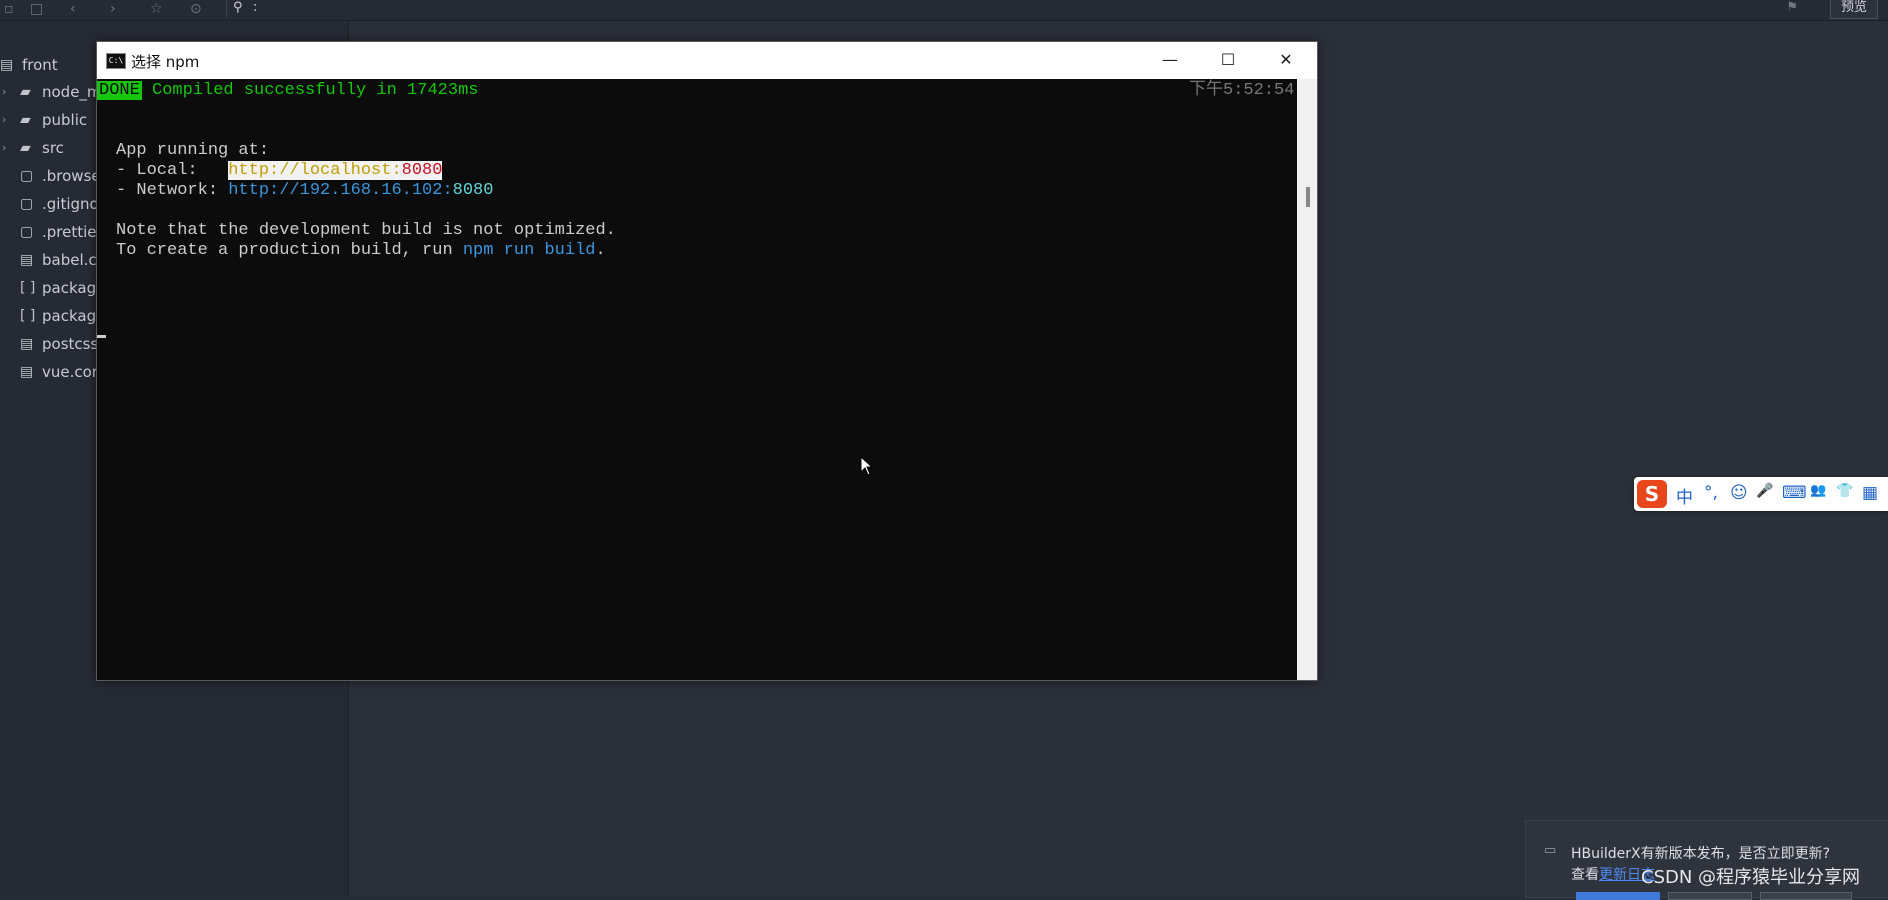 This screenshot has width=1888, height=900. Describe the element at coordinates (310, 90) in the screenshot. I see `compiled-text: Compiled successfully in 17423ms` at that location.